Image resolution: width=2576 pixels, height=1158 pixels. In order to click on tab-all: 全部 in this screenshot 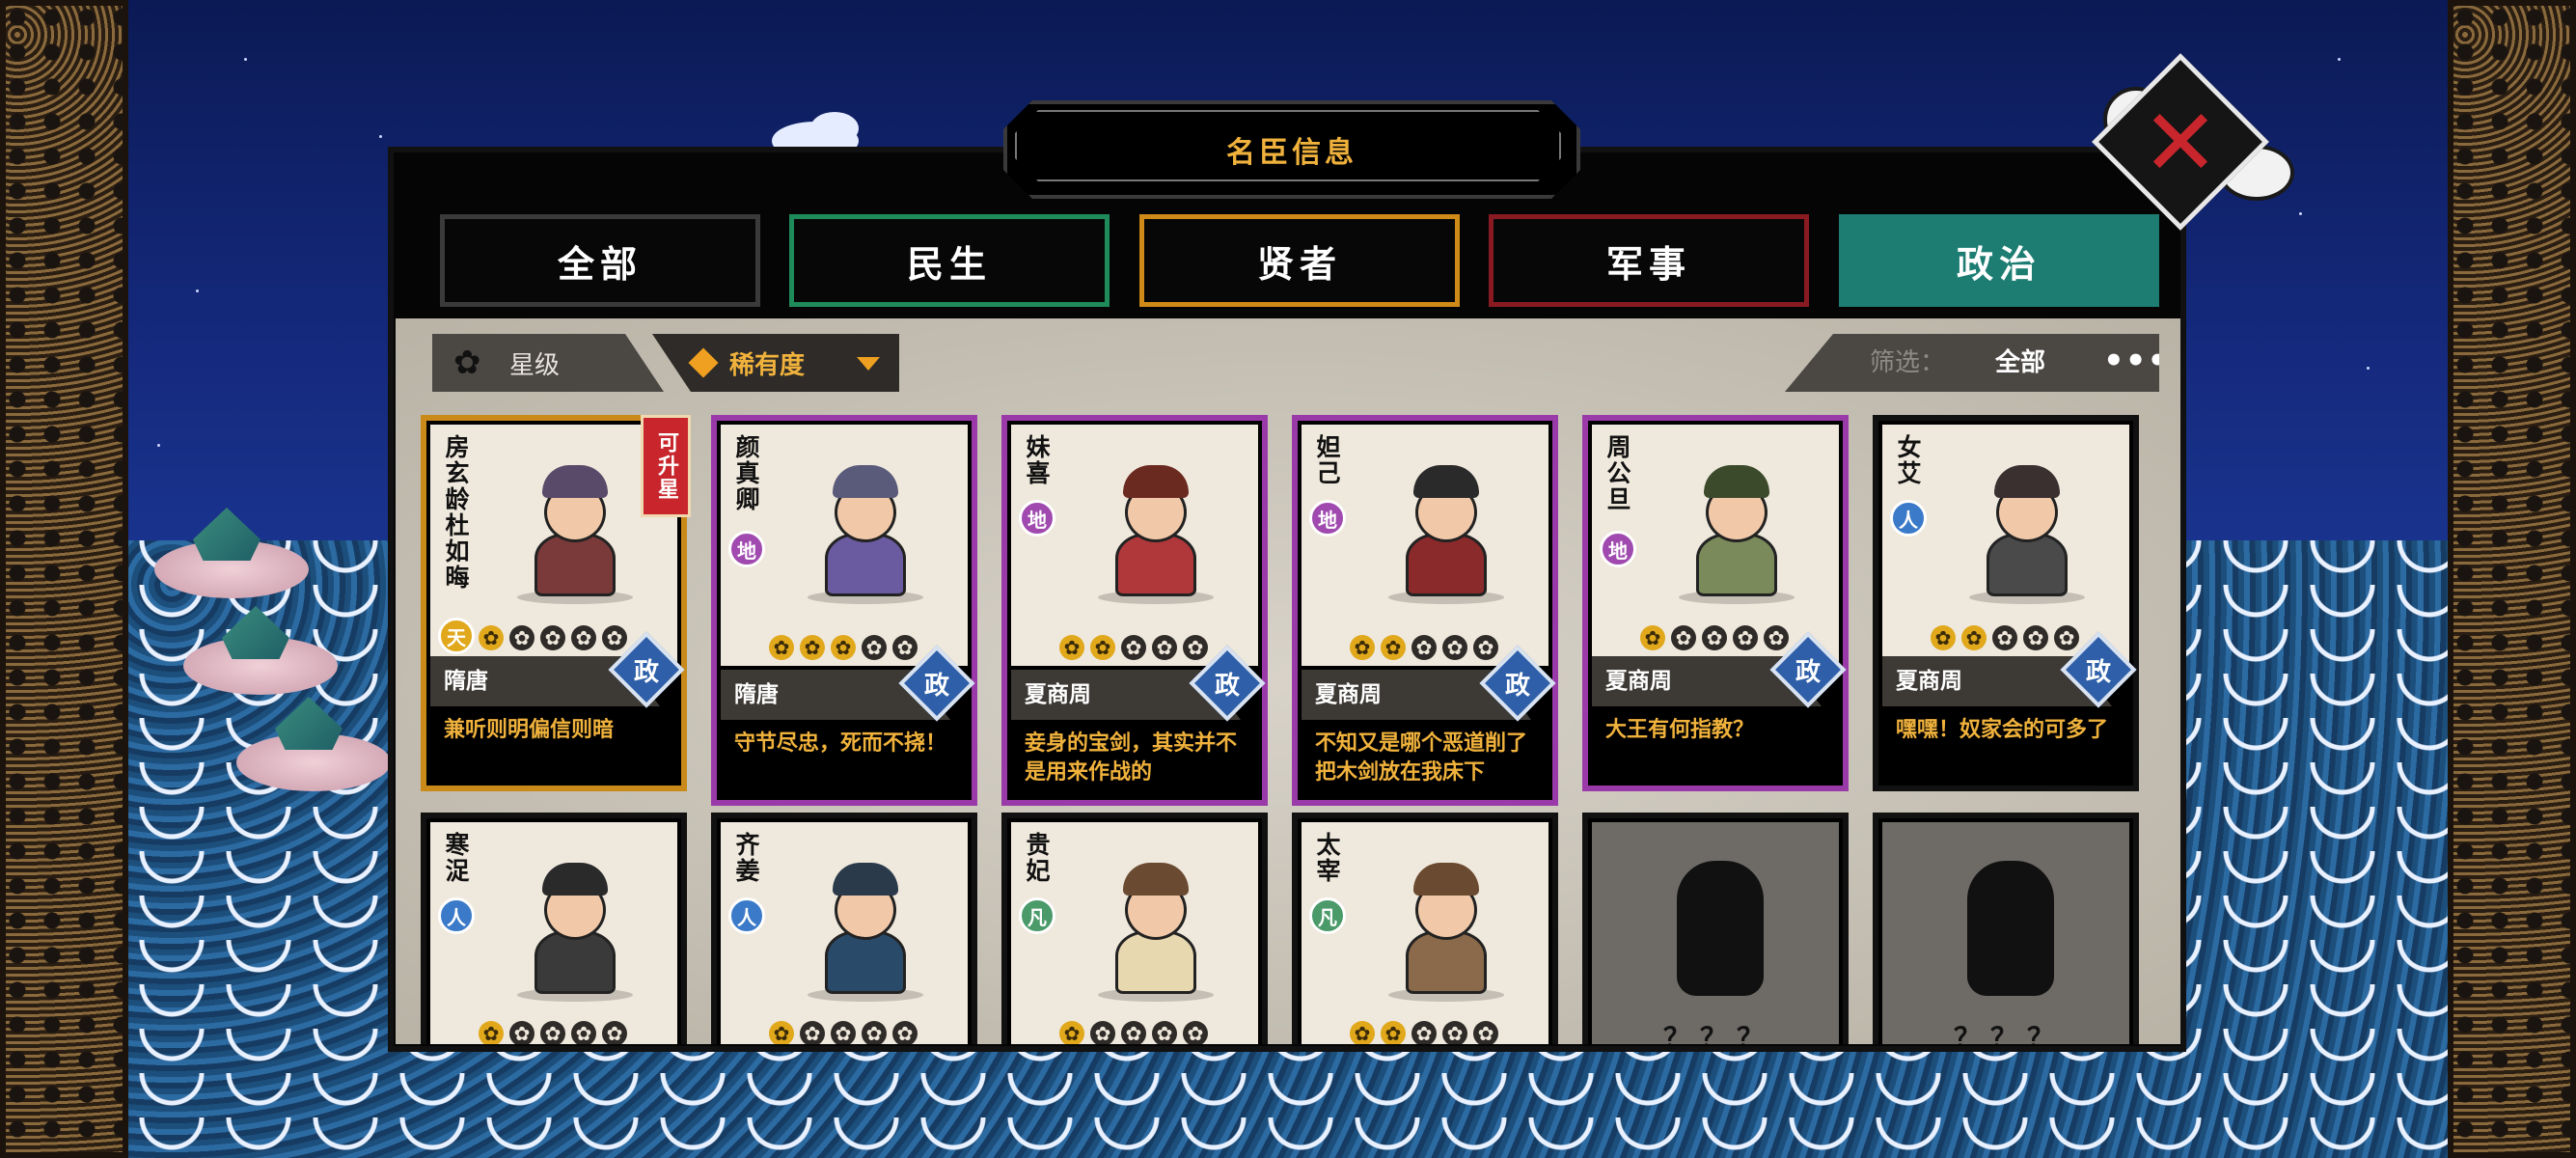, I will do `click(600, 260)`.